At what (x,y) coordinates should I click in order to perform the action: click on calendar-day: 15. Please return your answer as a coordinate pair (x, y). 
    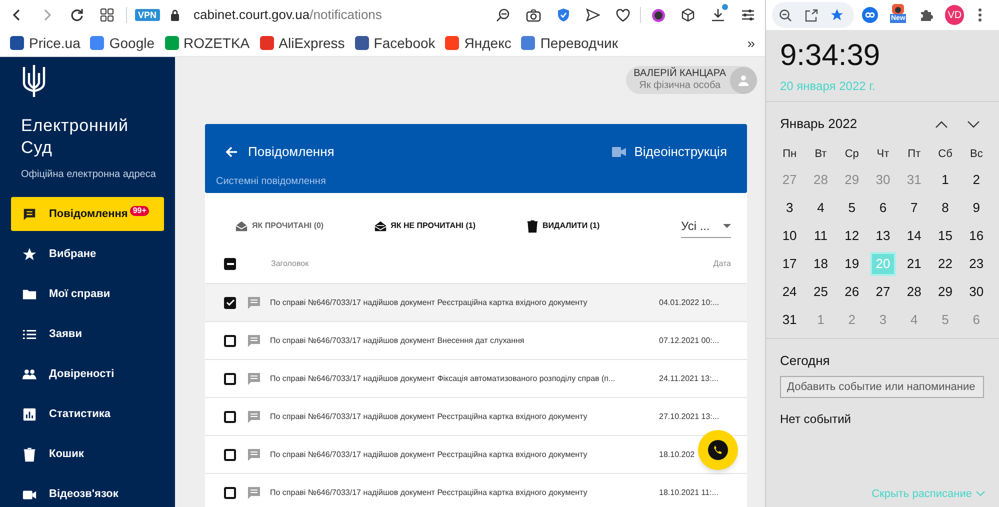
    Looking at the image, I should click on (945, 236).